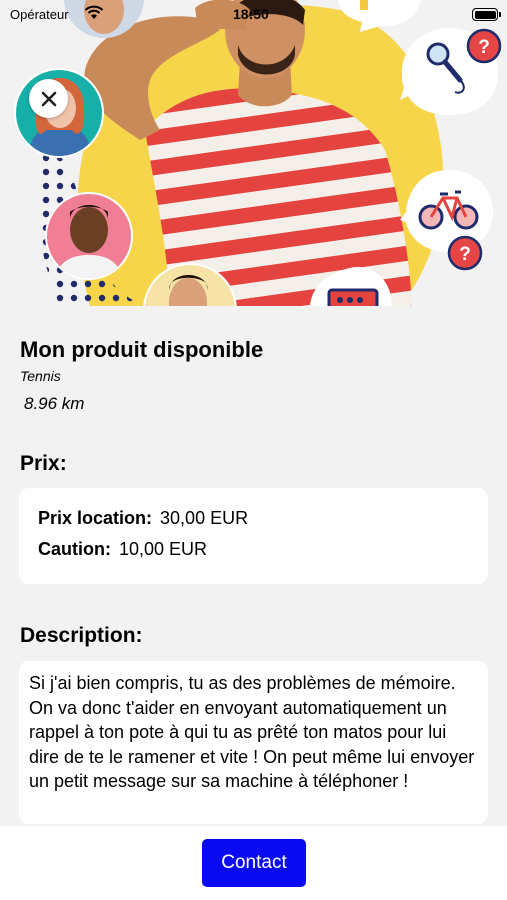 Image resolution: width=507 pixels, height=900 pixels. What do you see at coordinates (95, 518) in the screenshot?
I see `rental-price-label: Prix location:` at bounding box center [95, 518].